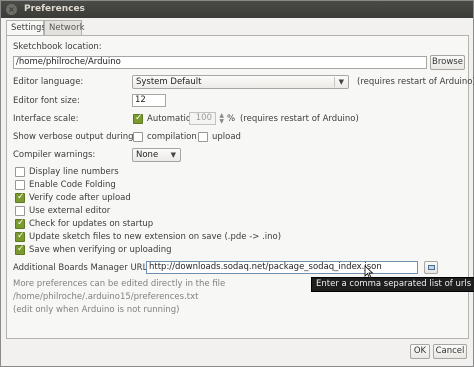 This screenshot has width=474, height=367. I want to click on automatic-checkbox, so click(138, 118).